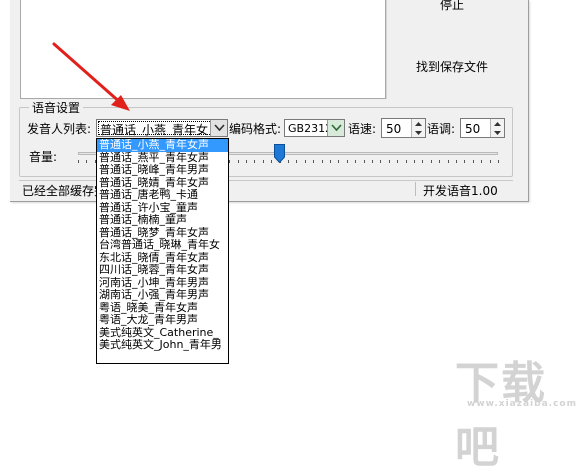  I want to click on speaker-option: 美式纯英文_Catherine_, so click(162, 333).